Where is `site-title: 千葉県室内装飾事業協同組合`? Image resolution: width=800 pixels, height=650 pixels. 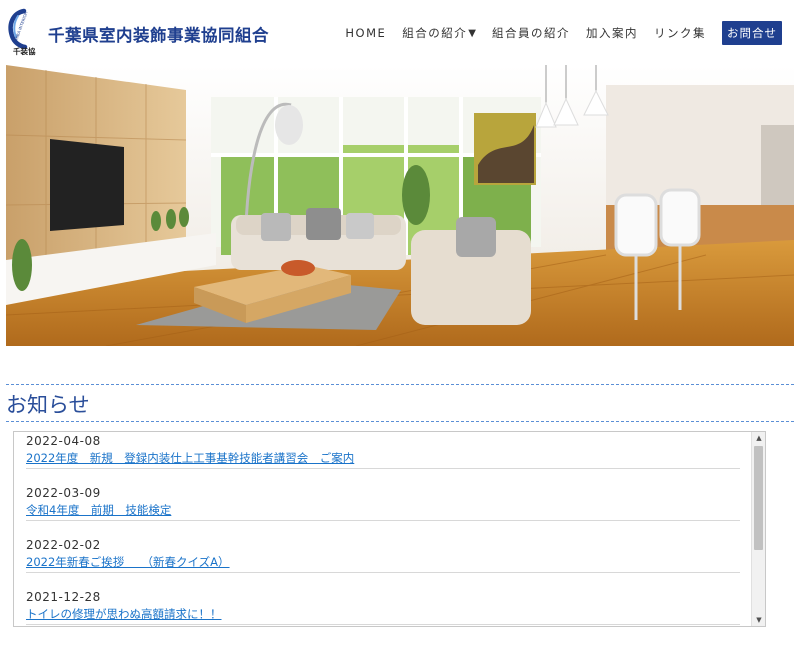
site-title: 千葉県室内装飾事業協同組合 is located at coordinates (158, 35).